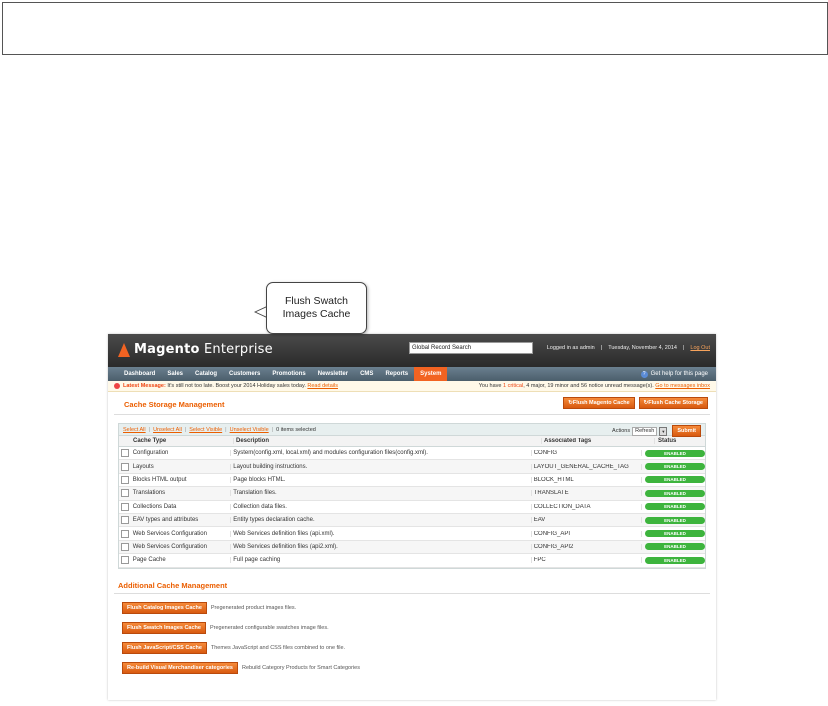 This screenshot has height=706, width=828. Describe the element at coordinates (645, 431) in the screenshot. I see `actions-select: Refresh` at that location.